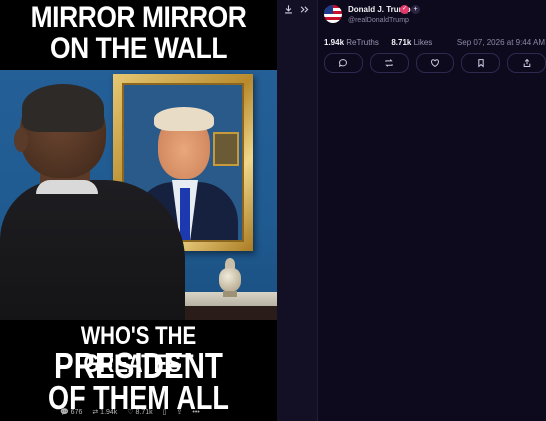 The image size is (546, 421). Describe the element at coordinates (138, 48) in the screenshot. I see `meme-top-line-2: ON THE WALL` at that location.